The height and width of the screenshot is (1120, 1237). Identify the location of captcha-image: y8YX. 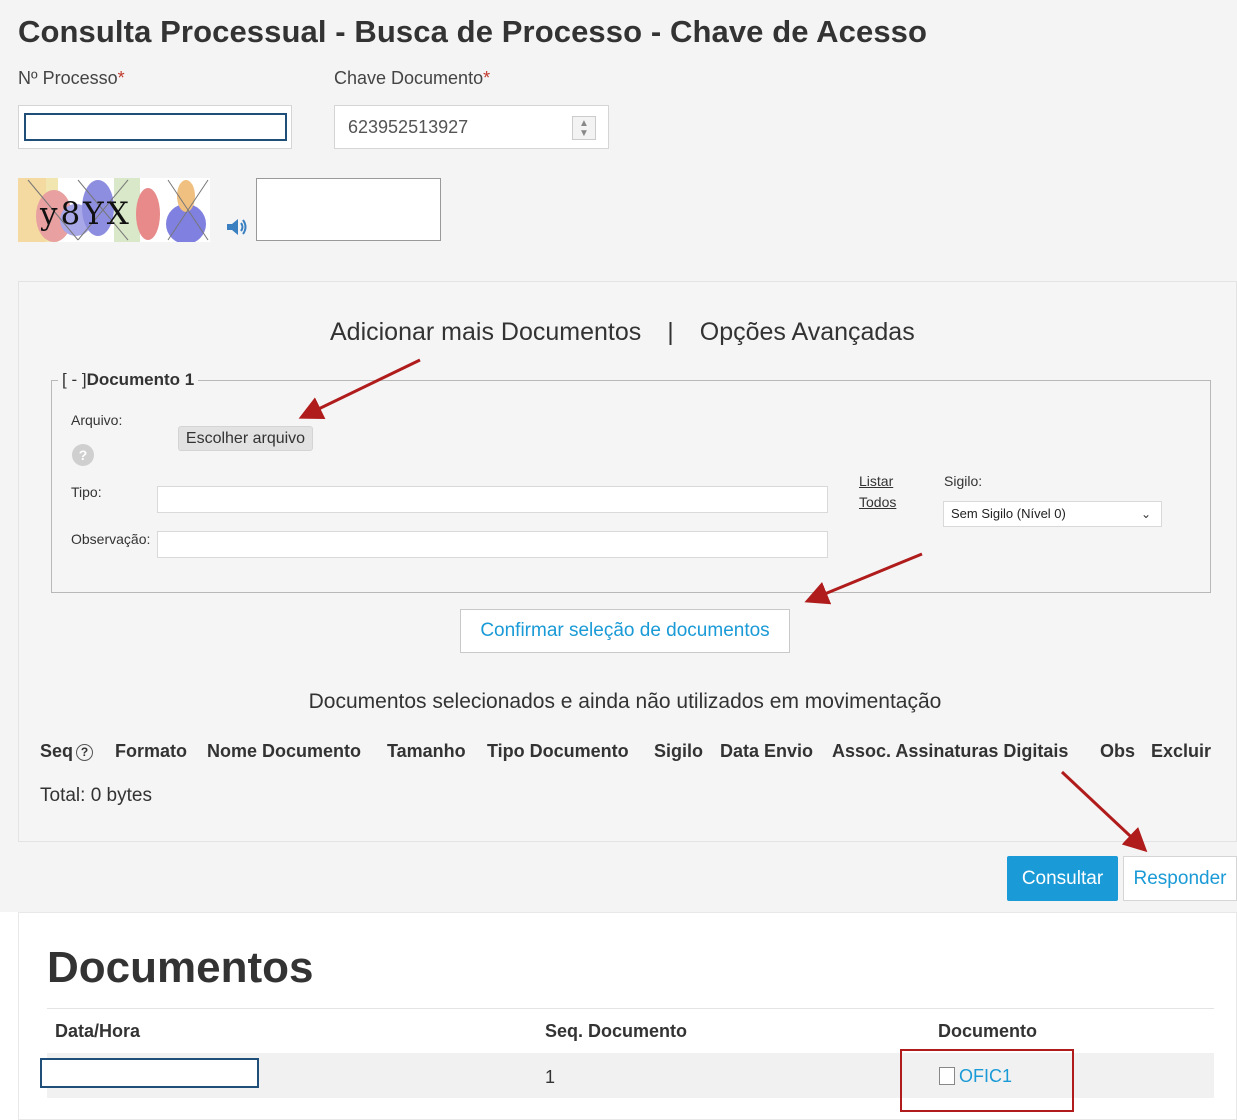
(114, 210).